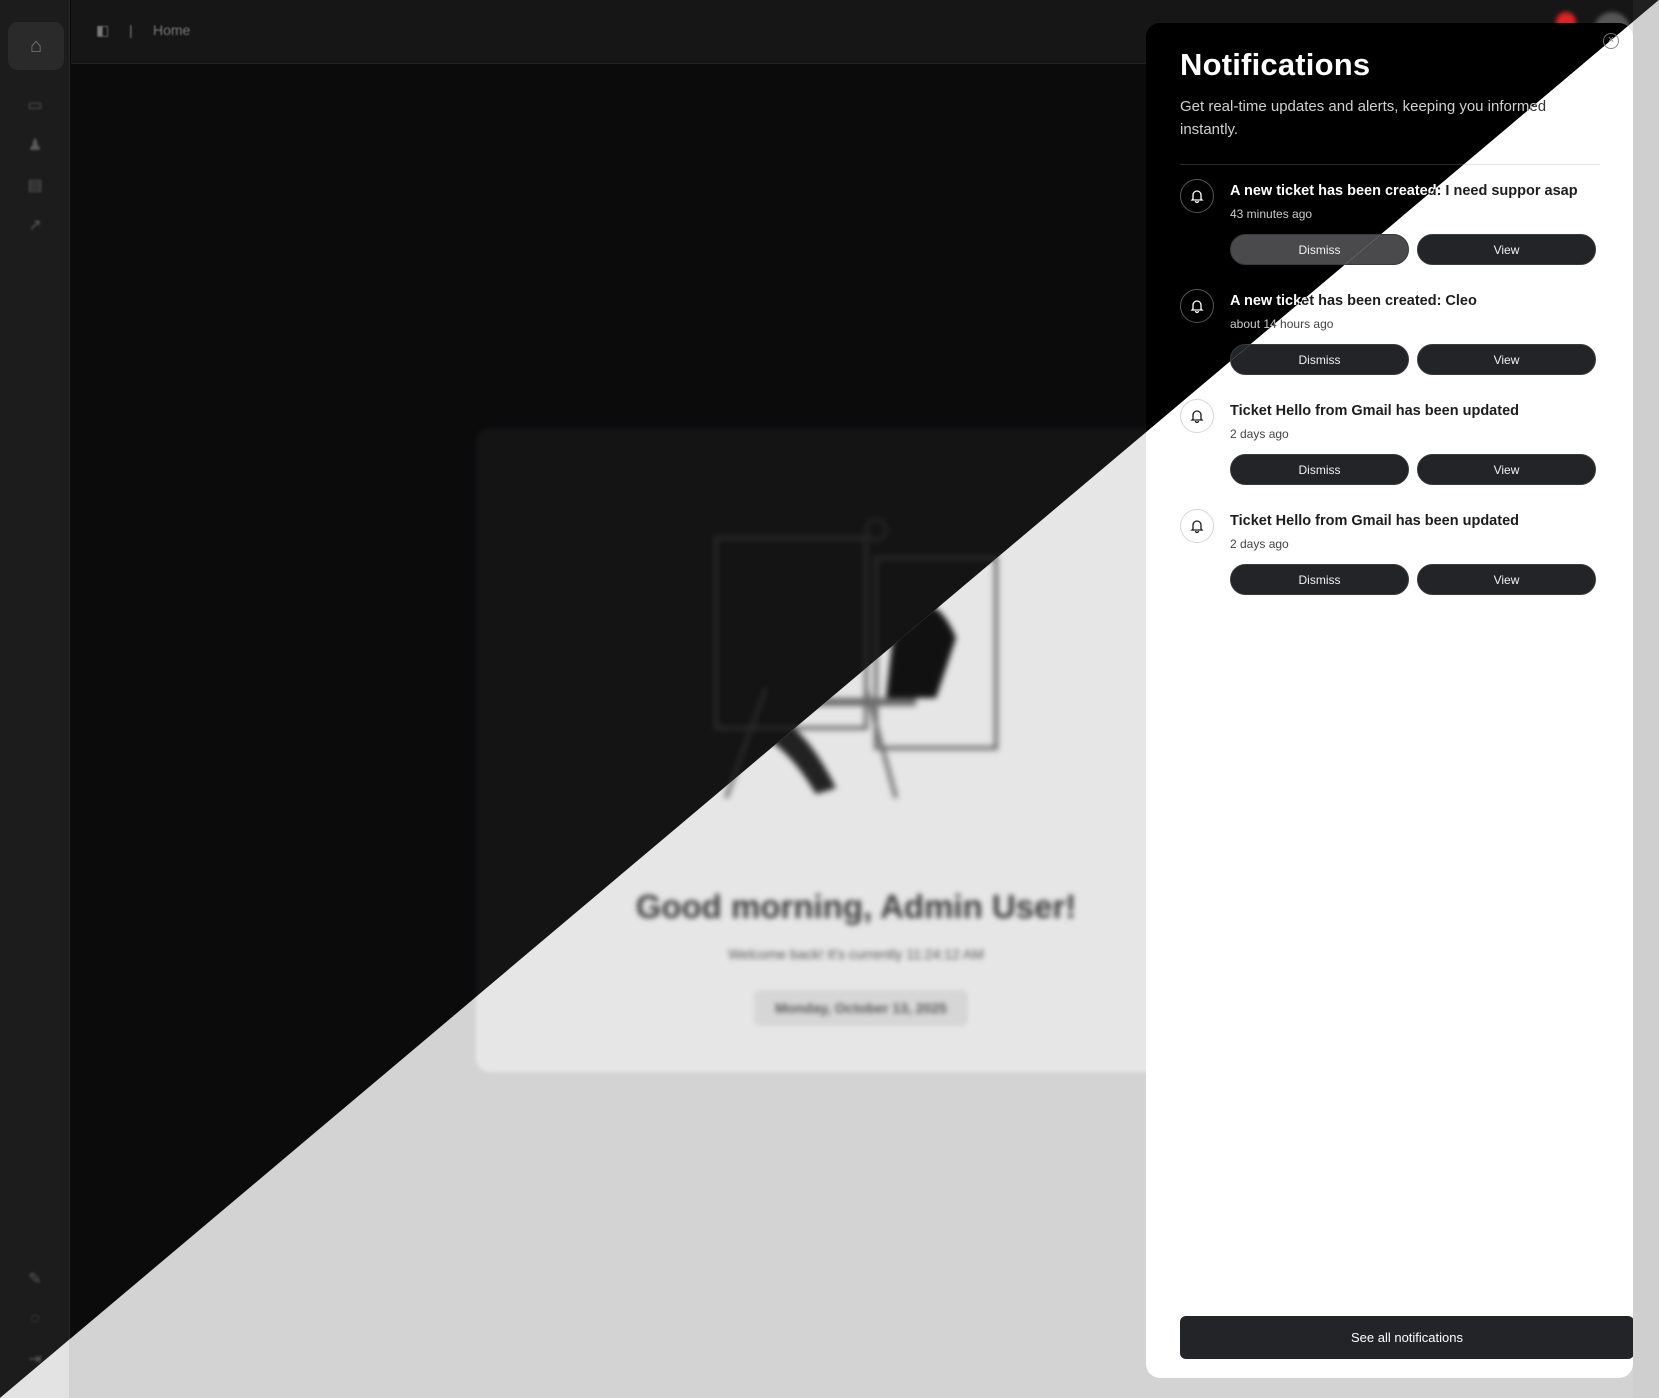 The height and width of the screenshot is (1398, 1659). Describe the element at coordinates (1275, 64) in the screenshot. I see `panel-title: Notifications` at that location.